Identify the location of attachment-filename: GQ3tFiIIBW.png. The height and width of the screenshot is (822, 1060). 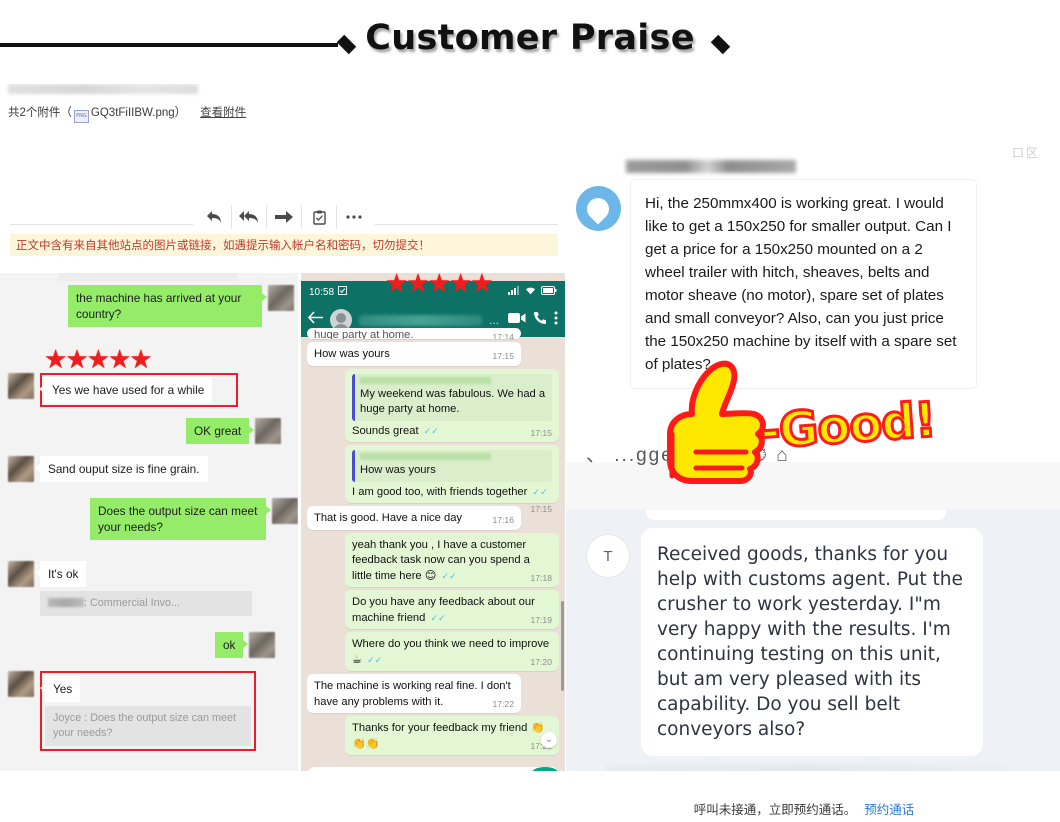
(132, 113).